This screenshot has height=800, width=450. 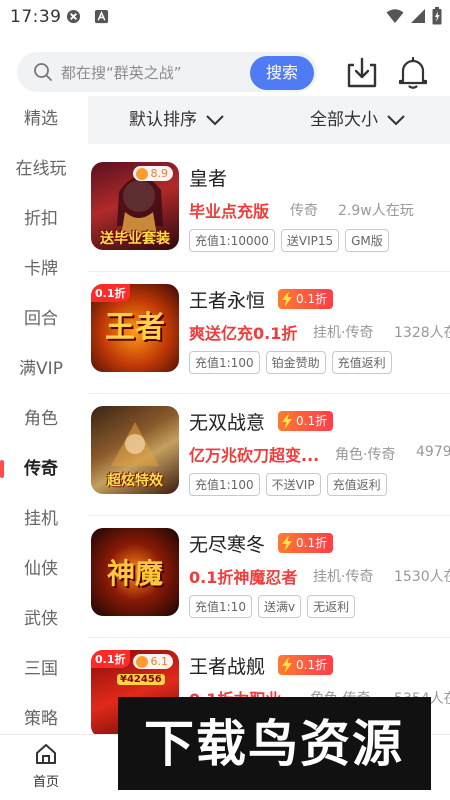 What do you see at coordinates (44, 519) in the screenshot?
I see `sidebar-item-idle: 挂机` at bounding box center [44, 519].